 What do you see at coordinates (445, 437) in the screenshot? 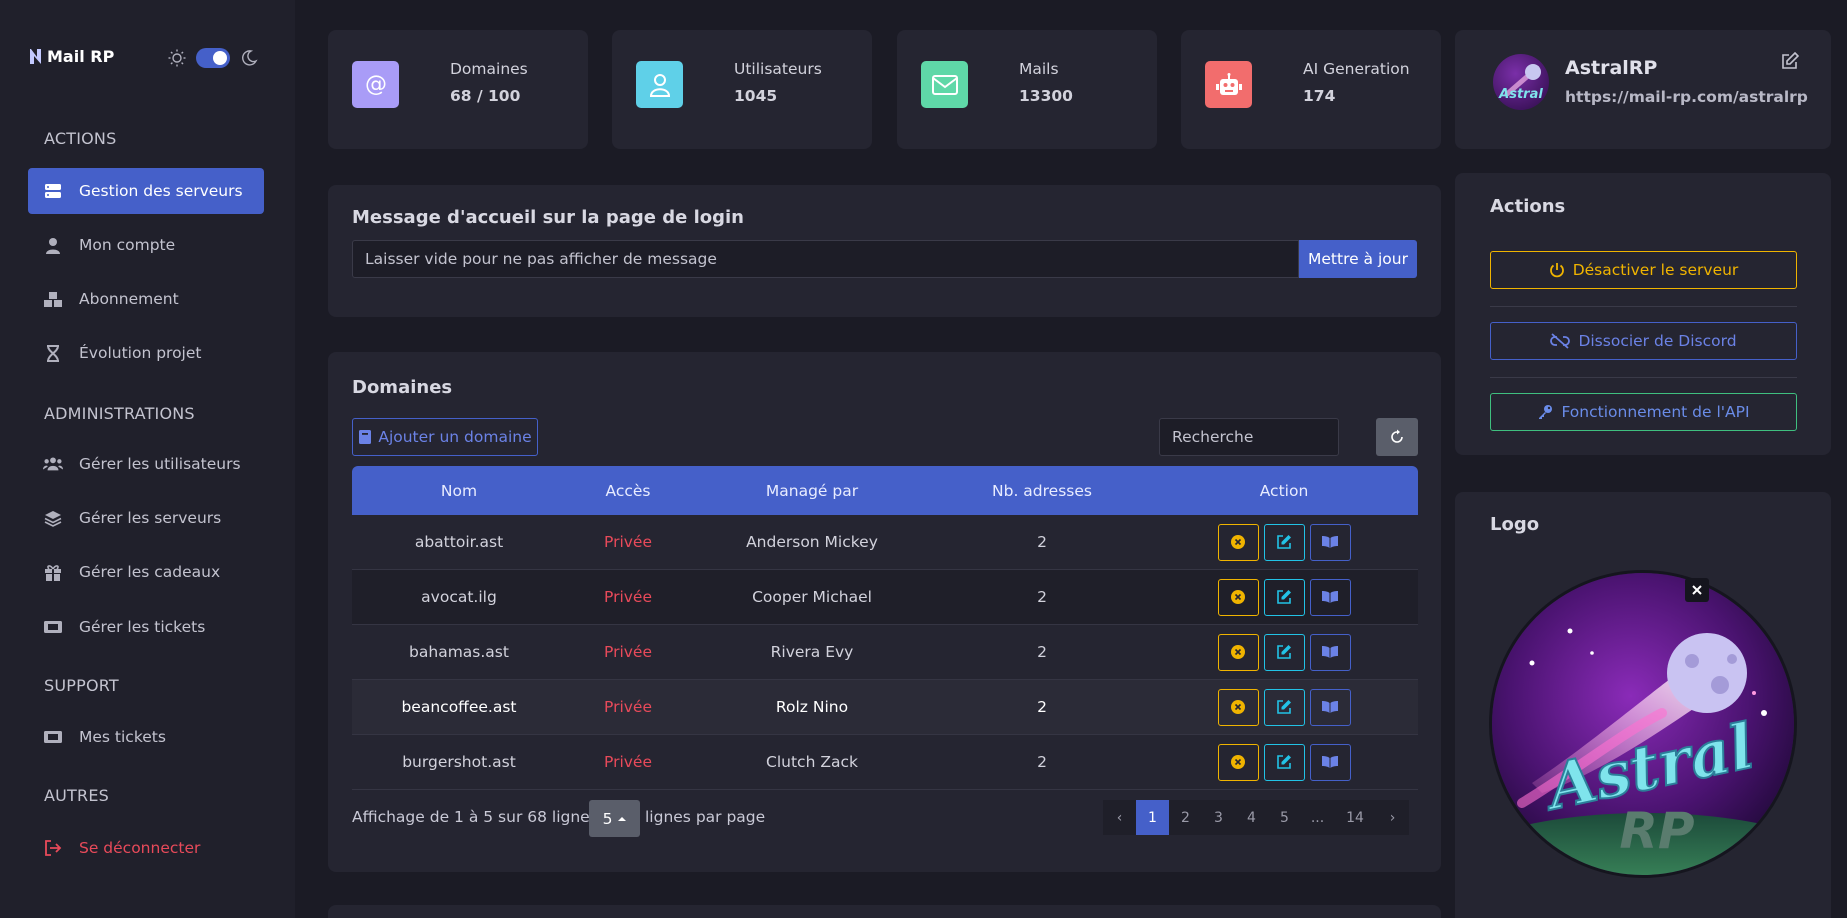
I see `add-domain-button: Ajouter un domaine` at bounding box center [445, 437].